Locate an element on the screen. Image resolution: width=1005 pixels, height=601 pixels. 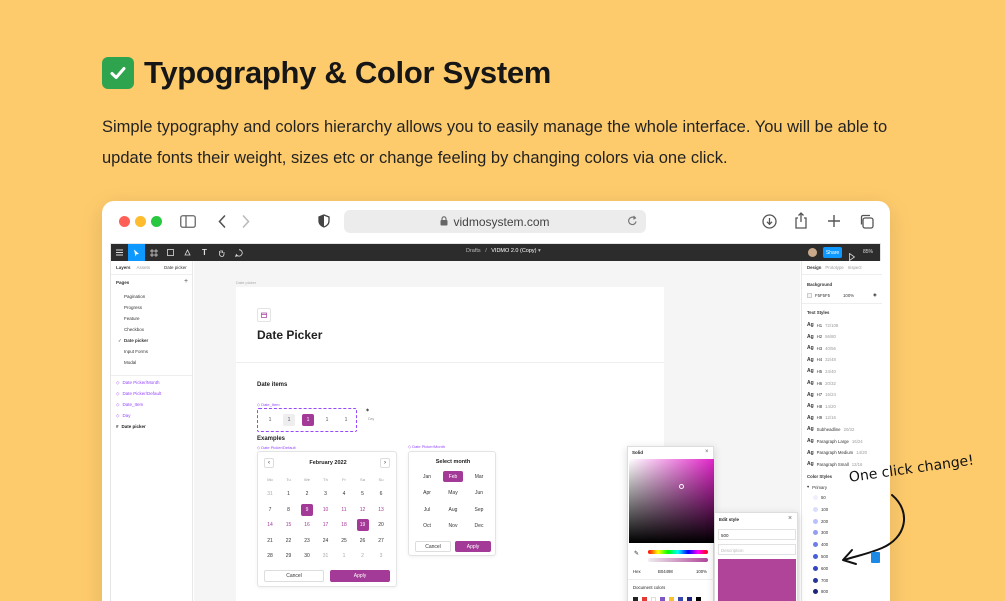
calendar-day: 8 is located at coordinates (289, 510).